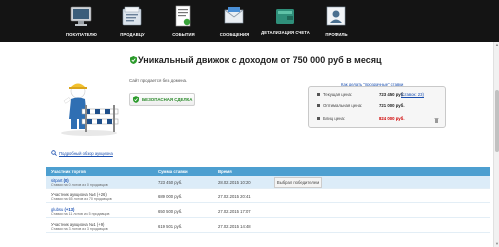 This screenshot has height=247, width=499. What do you see at coordinates (68, 171) in the screenshot?
I see `column-header-bidder: Участник торгов` at bounding box center [68, 171].